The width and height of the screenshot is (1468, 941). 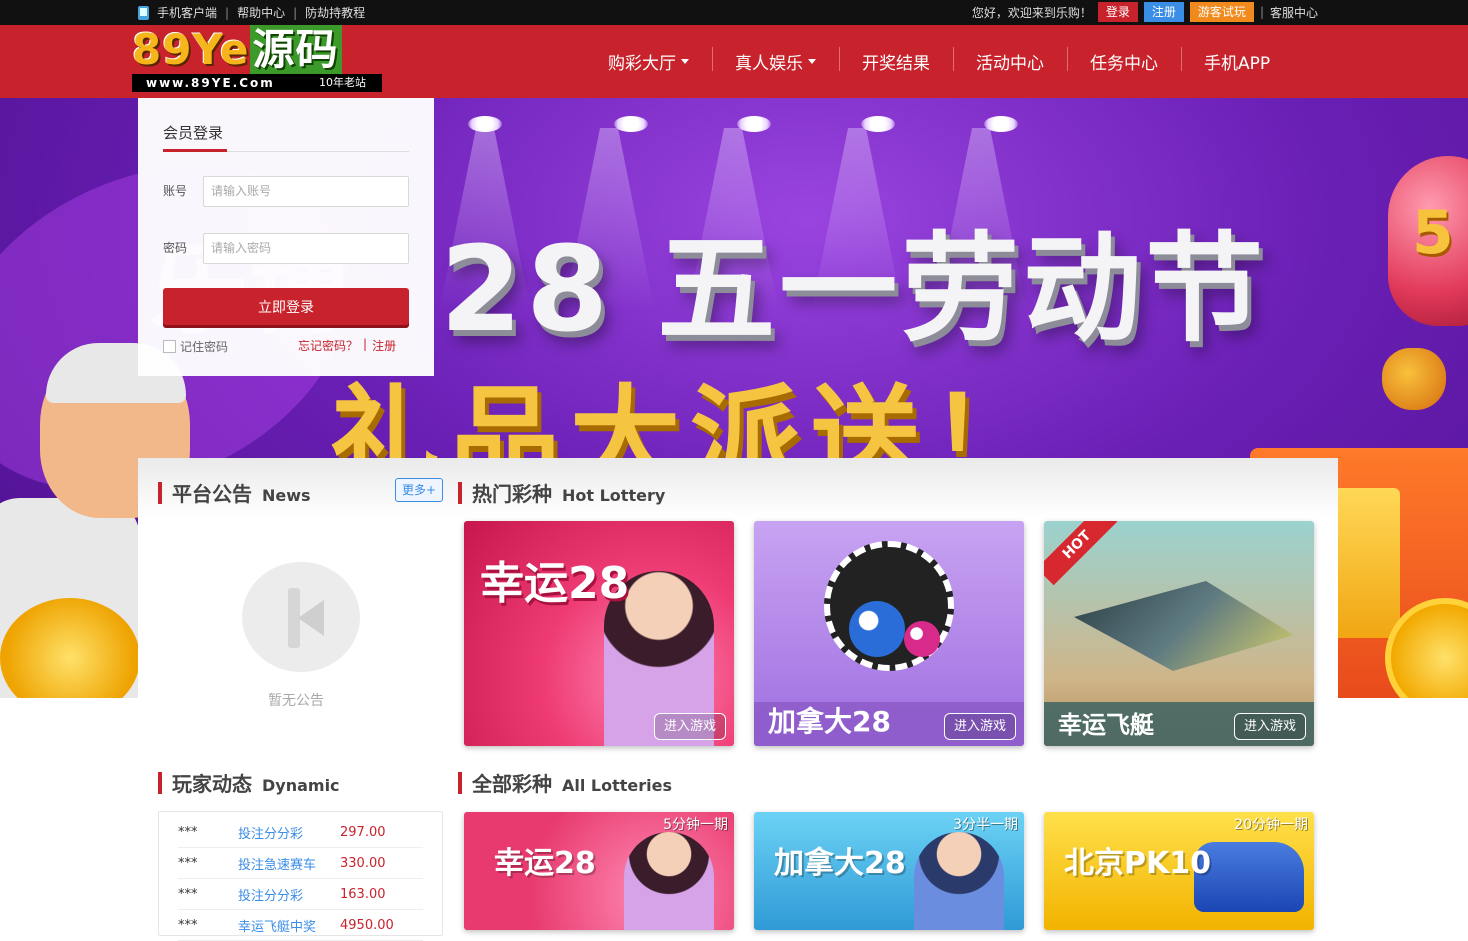 I want to click on banner-headline: 28 五一劳动节, so click(x=854, y=289).